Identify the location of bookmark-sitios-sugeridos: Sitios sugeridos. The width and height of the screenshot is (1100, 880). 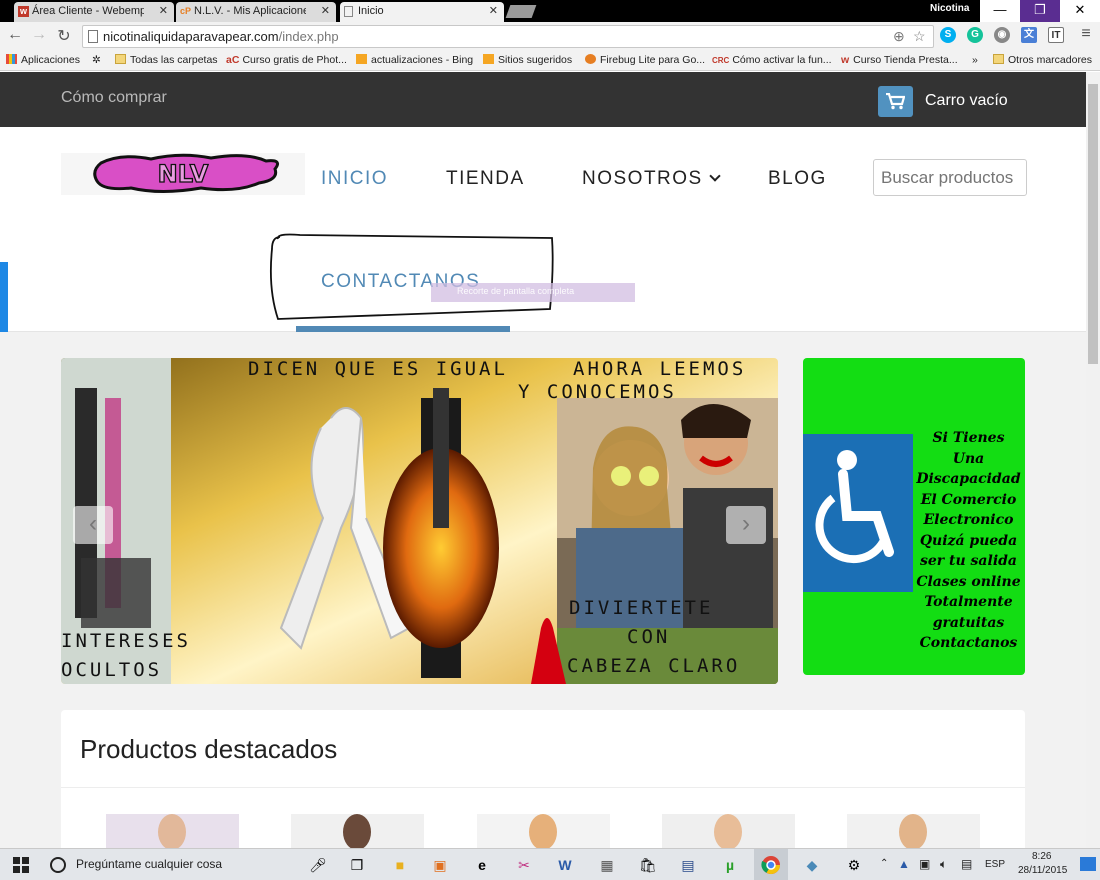
(527, 60).